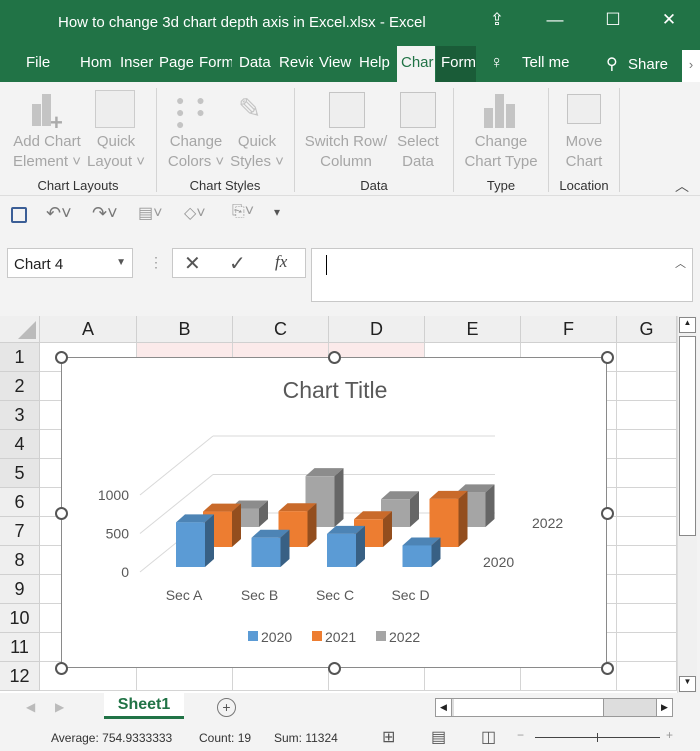 The height and width of the screenshot is (751, 700). What do you see at coordinates (687, 325) in the screenshot?
I see `scroll-up-button: ▲` at bounding box center [687, 325].